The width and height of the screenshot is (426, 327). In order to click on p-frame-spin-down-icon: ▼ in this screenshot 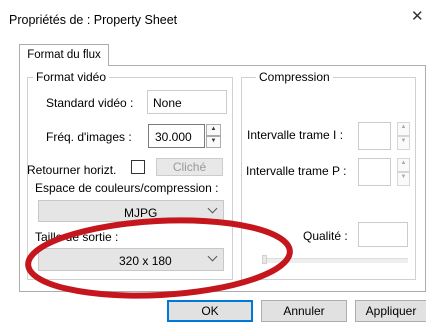, I will do `click(403, 179)`.